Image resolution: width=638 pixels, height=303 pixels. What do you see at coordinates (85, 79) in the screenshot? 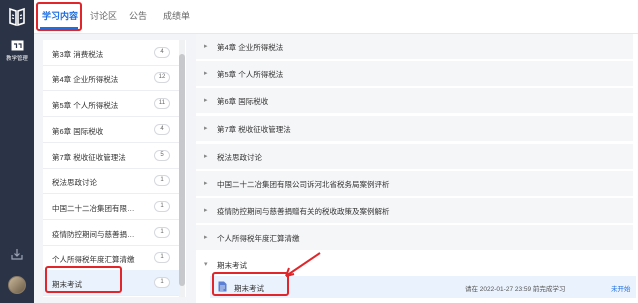
I see `list-item-label: 第4章 企业所得税法` at bounding box center [85, 79].